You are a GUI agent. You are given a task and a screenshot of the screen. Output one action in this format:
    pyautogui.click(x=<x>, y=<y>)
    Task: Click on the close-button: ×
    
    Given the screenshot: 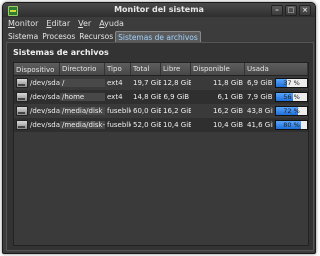 What is the action you would take?
    pyautogui.click(x=305, y=10)
    